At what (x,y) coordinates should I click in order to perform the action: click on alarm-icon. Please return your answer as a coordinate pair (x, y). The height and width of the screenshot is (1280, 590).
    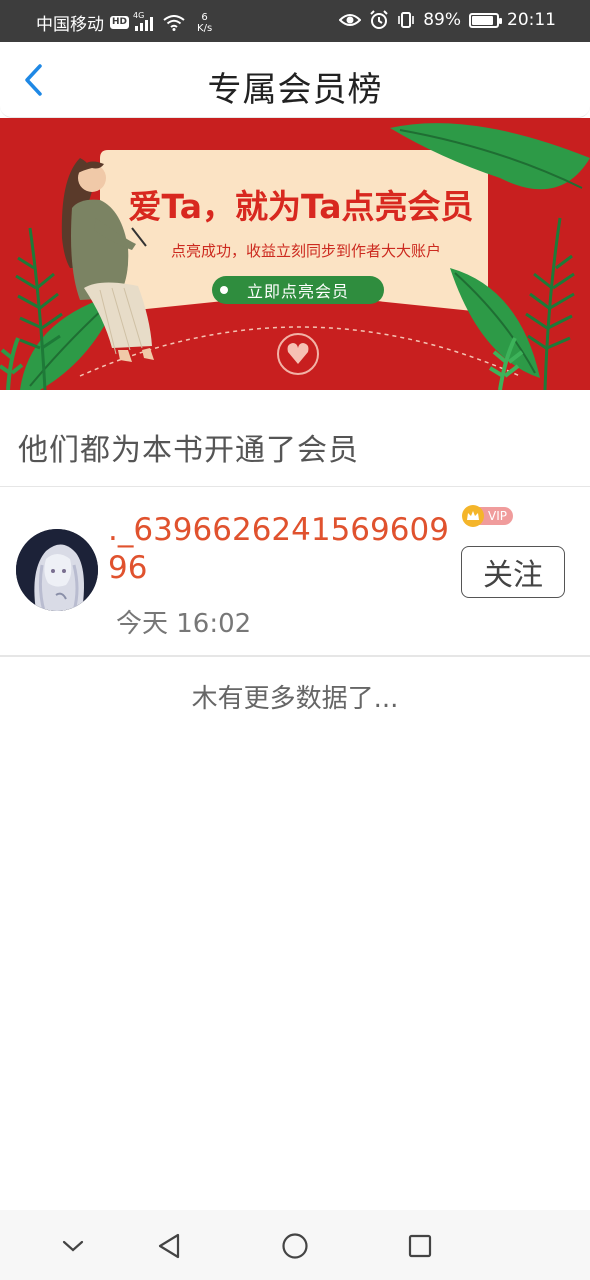
    Looking at the image, I should click on (379, 19).